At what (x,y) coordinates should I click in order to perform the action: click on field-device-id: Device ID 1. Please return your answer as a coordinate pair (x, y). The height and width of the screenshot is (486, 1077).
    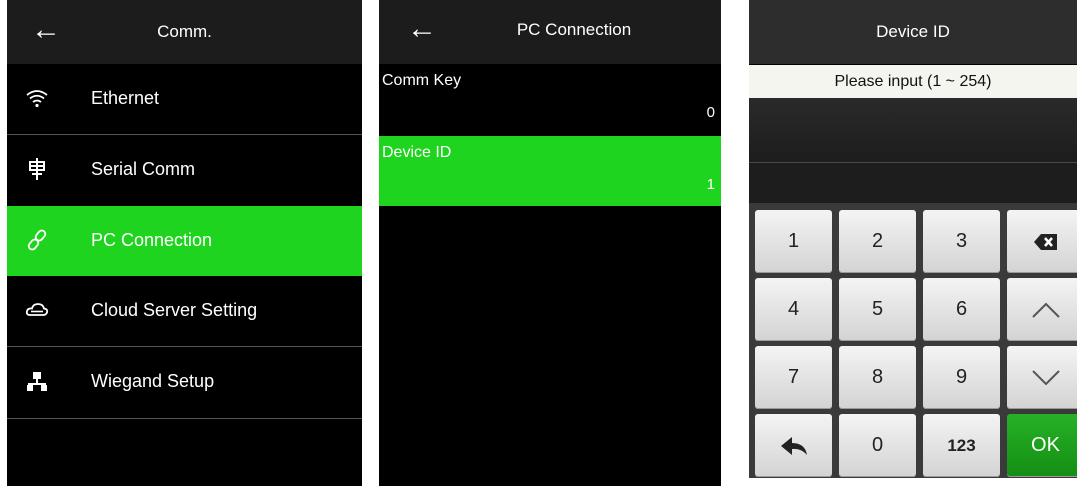
    Looking at the image, I should click on (550, 171).